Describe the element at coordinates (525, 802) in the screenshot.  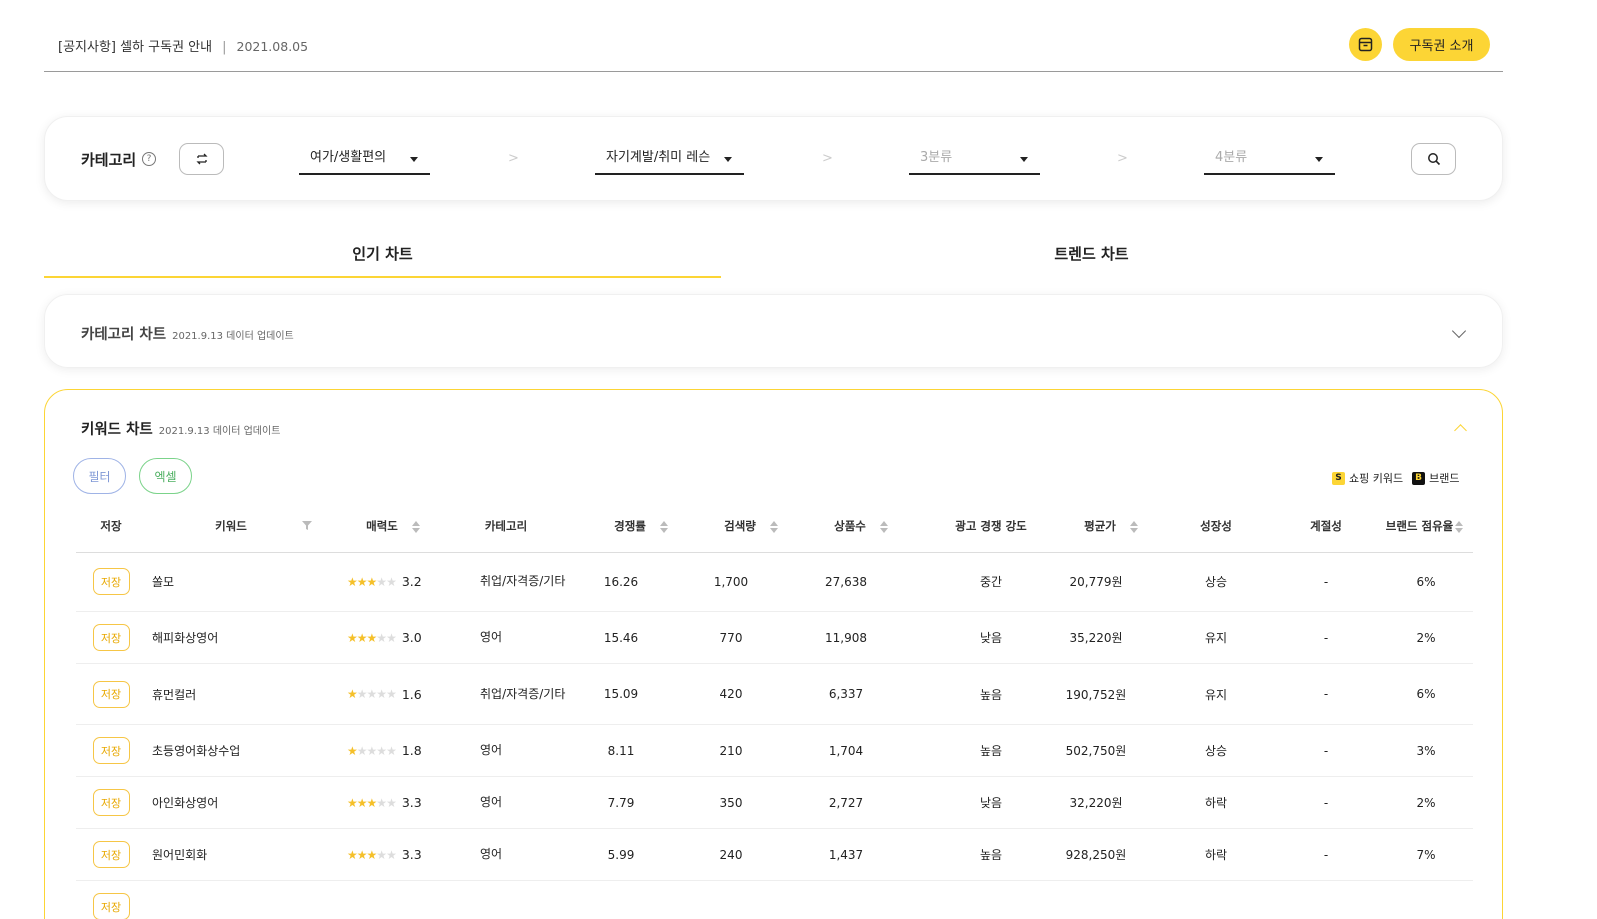
I see `category-cell: 영어` at that location.